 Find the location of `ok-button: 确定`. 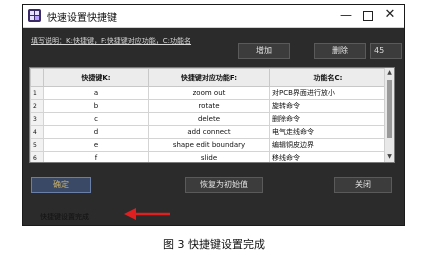

ok-button: 确定 is located at coordinates (61, 185).